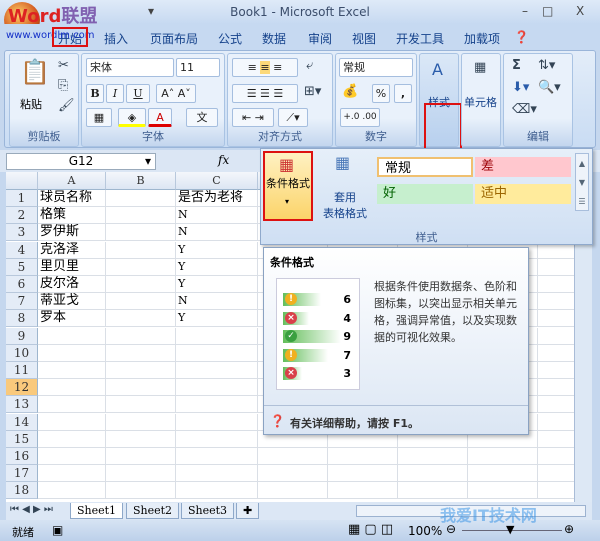 The width and height of the screenshot is (600, 541). I want to click on row-header: 10, so click(22, 353).